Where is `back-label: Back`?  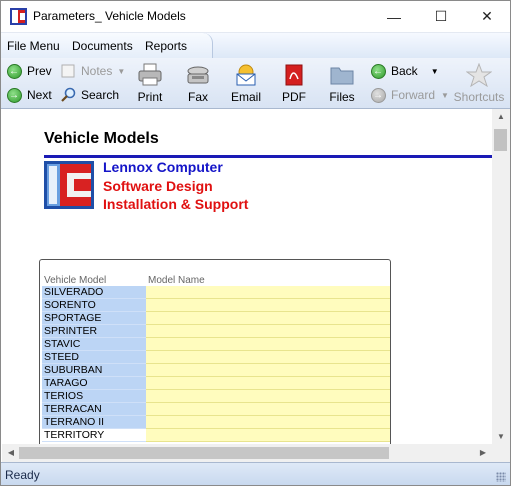
back-label: Back is located at coordinates (404, 71).